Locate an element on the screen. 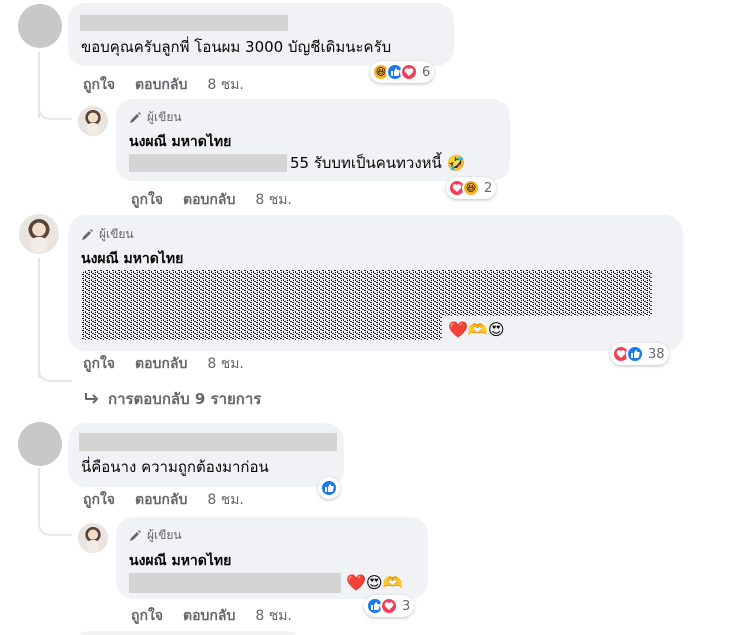 This screenshot has width=737, height=635. trailing-emoji: ❤️😍🫶 is located at coordinates (374, 582).